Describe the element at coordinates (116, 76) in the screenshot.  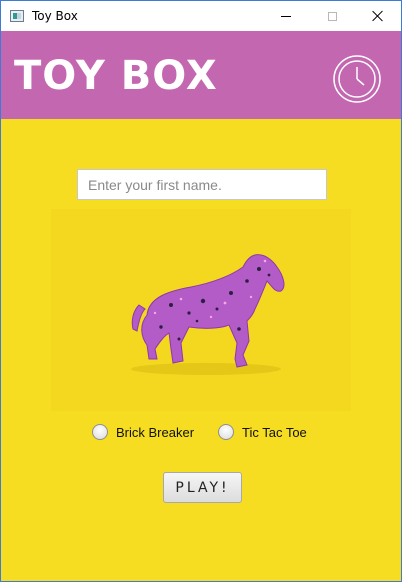
I see `app-title: TOY BOX` at that location.